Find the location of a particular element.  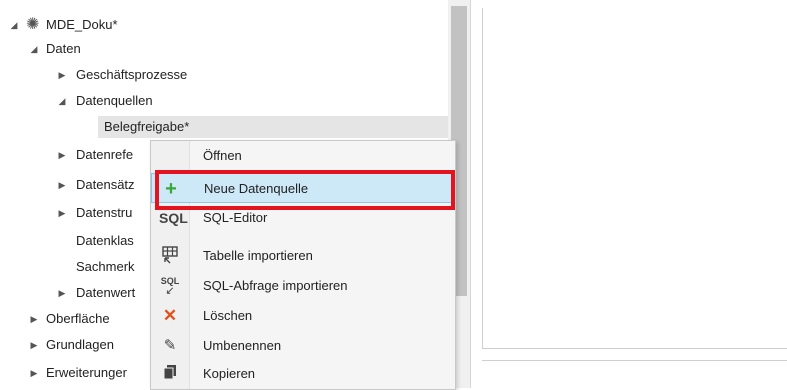

tree-node-grundlagen: ▶ Grundlagen is located at coordinates (75, 345).